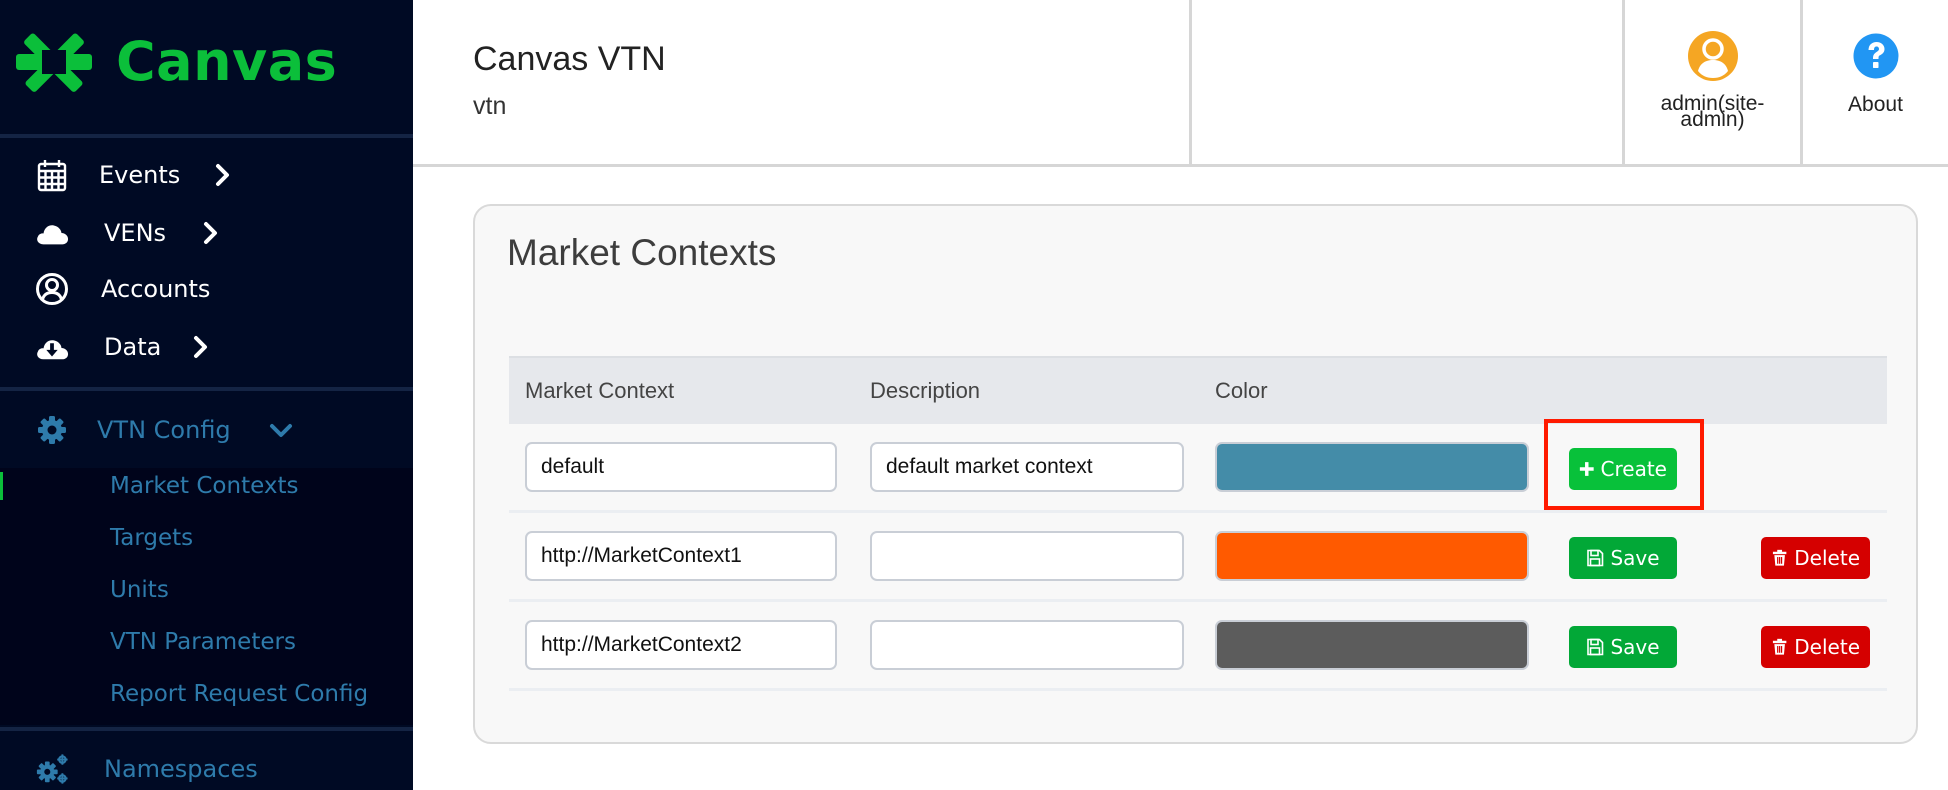  Describe the element at coordinates (227, 61) in the screenshot. I see `brand-name: Canvas` at that location.